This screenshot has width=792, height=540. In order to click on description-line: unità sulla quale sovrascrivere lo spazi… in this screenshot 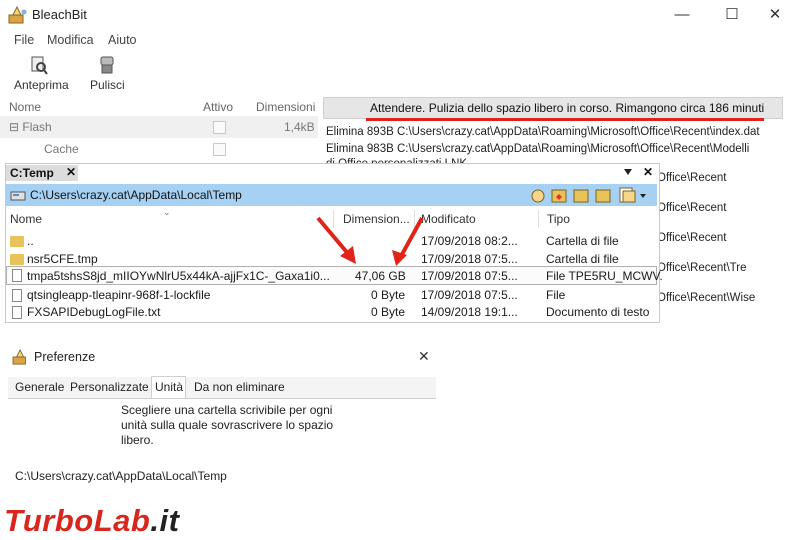, I will do `click(227, 425)`.